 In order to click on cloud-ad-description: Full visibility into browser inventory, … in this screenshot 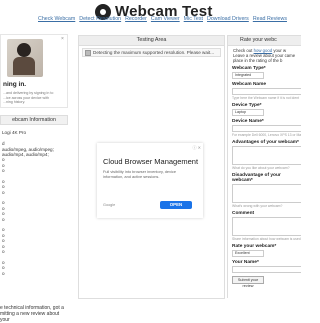, I will do `click(140, 174)`.